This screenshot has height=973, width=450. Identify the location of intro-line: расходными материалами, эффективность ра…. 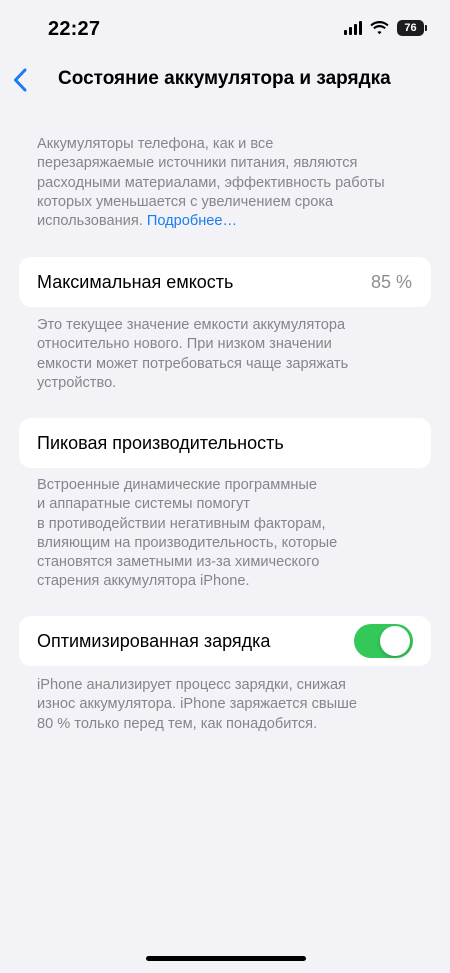
(211, 182).